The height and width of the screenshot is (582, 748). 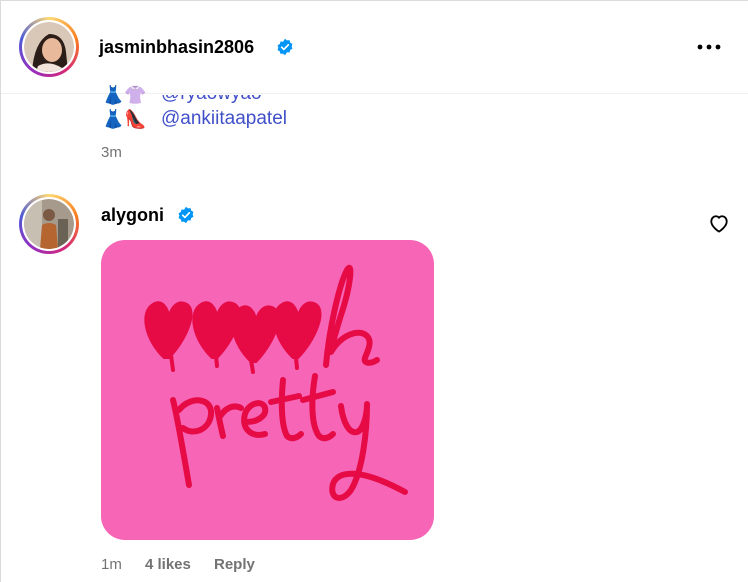 What do you see at coordinates (224, 119) in the screenshot?
I see `mention-link: @ankiitaapatel` at bounding box center [224, 119].